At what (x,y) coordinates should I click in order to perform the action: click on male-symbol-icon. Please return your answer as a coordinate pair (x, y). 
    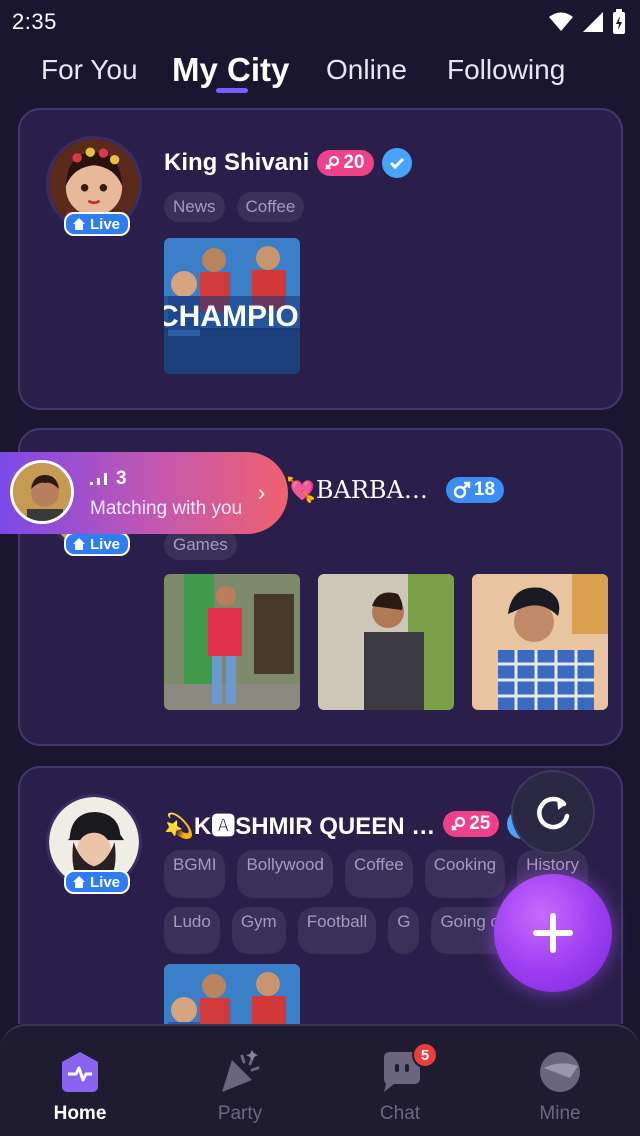
    Looking at the image, I should click on (462, 490).